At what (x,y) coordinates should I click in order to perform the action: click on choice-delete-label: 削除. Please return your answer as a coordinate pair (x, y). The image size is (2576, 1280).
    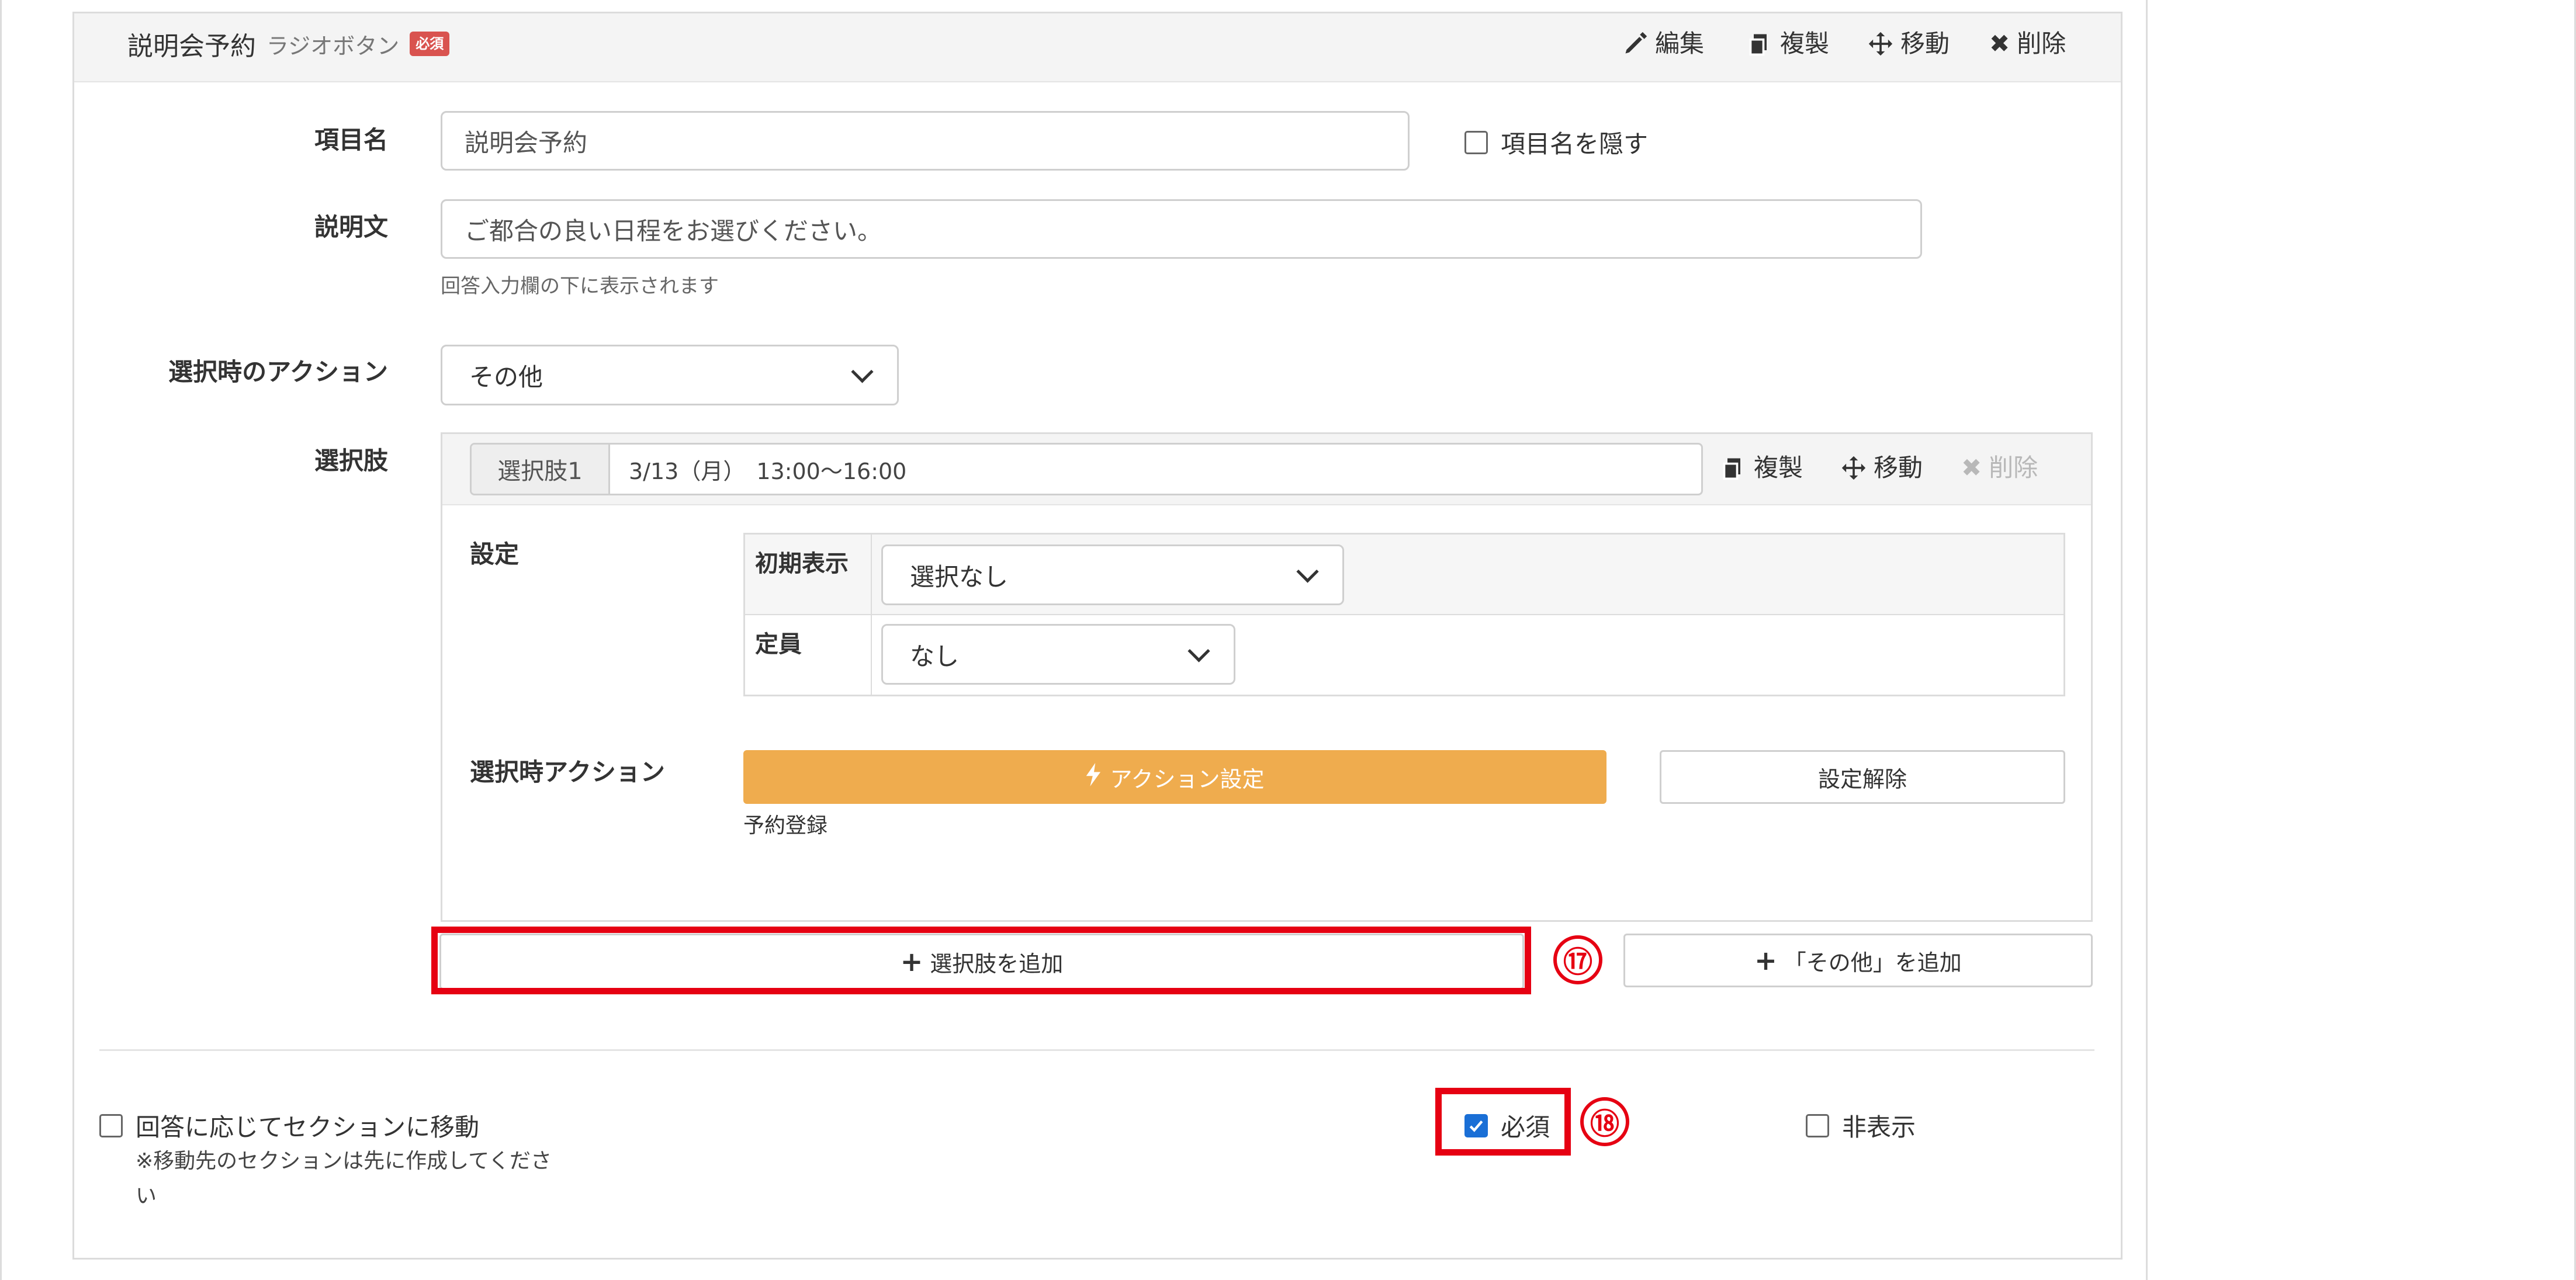
    Looking at the image, I should click on (2014, 467).